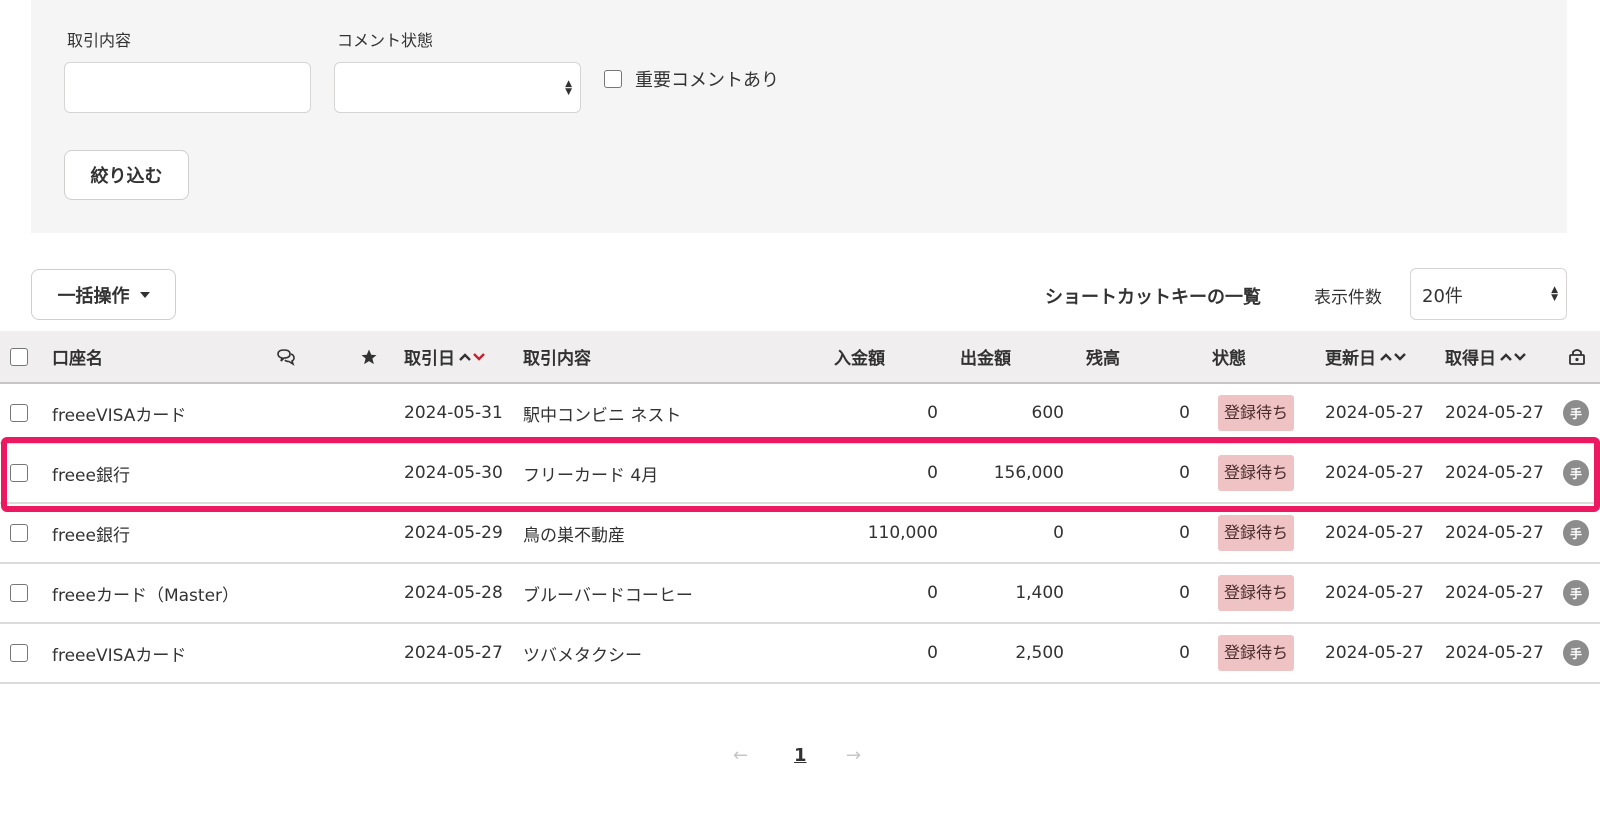 This screenshot has width=1600, height=824. I want to click on page-number-current: 1, so click(800, 755).